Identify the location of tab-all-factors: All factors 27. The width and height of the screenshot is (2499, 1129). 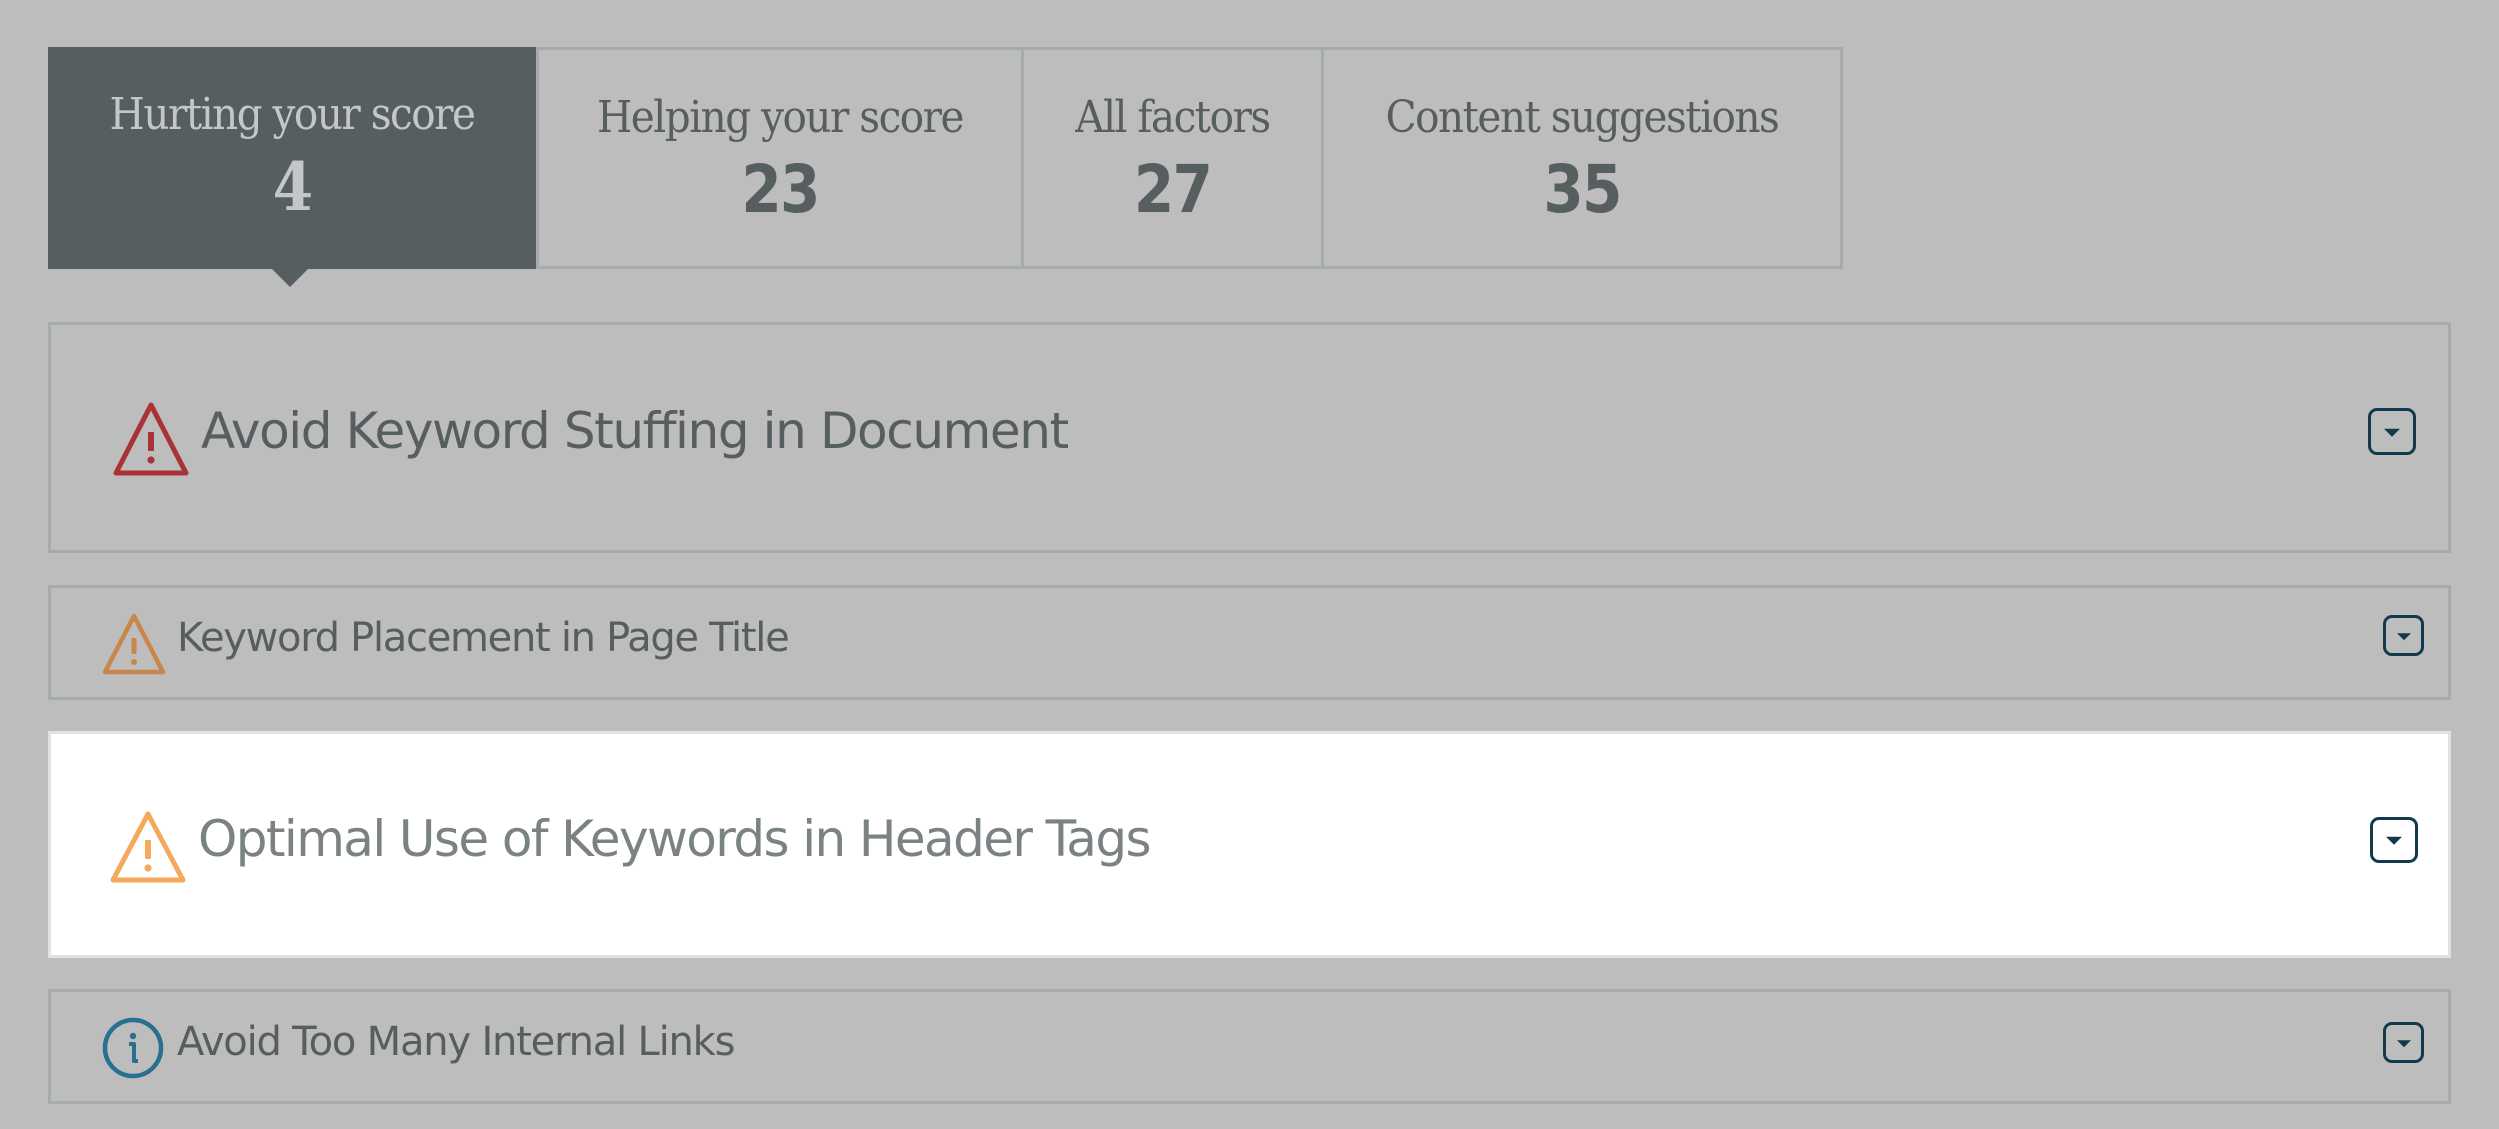
(1171, 158).